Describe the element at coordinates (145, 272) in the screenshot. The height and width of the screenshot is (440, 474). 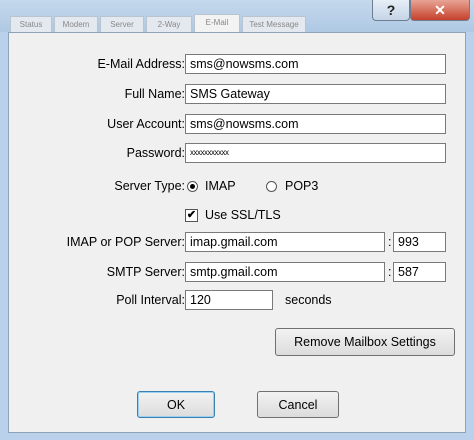
I see `smtp-server-label: SMTP Server:` at that location.